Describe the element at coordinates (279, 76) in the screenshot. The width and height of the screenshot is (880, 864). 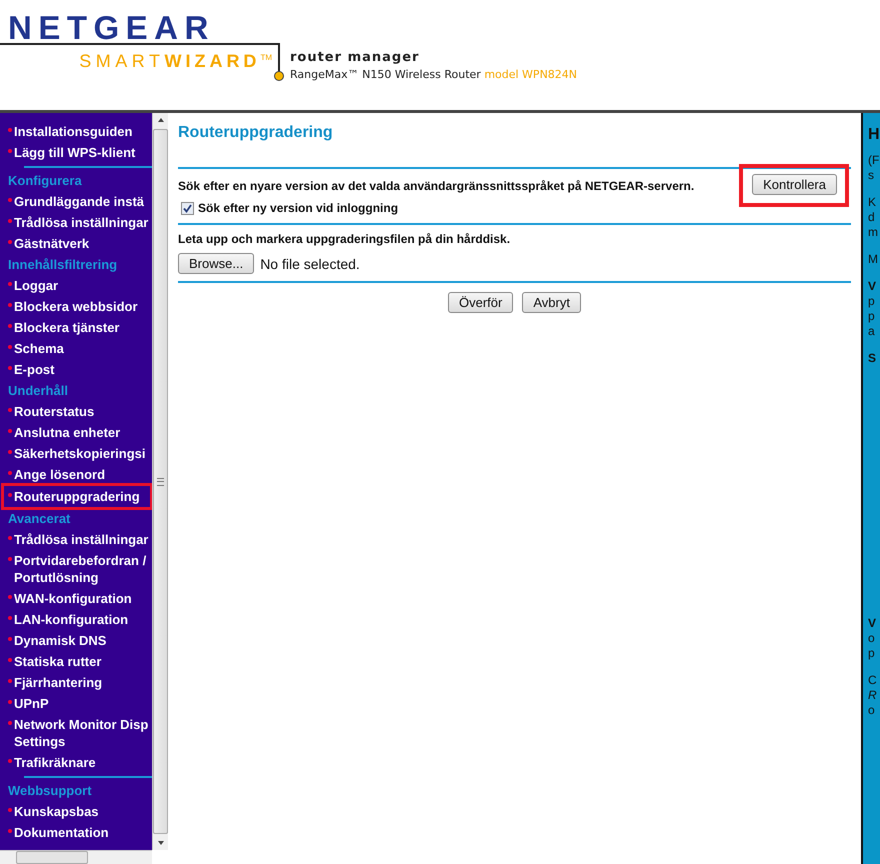
I see `circle-icon` at that location.